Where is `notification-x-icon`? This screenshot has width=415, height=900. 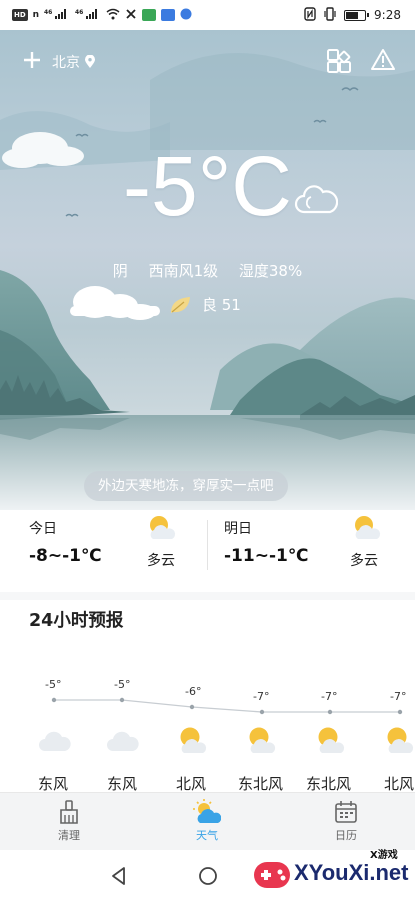 notification-x-icon is located at coordinates (131, 15).